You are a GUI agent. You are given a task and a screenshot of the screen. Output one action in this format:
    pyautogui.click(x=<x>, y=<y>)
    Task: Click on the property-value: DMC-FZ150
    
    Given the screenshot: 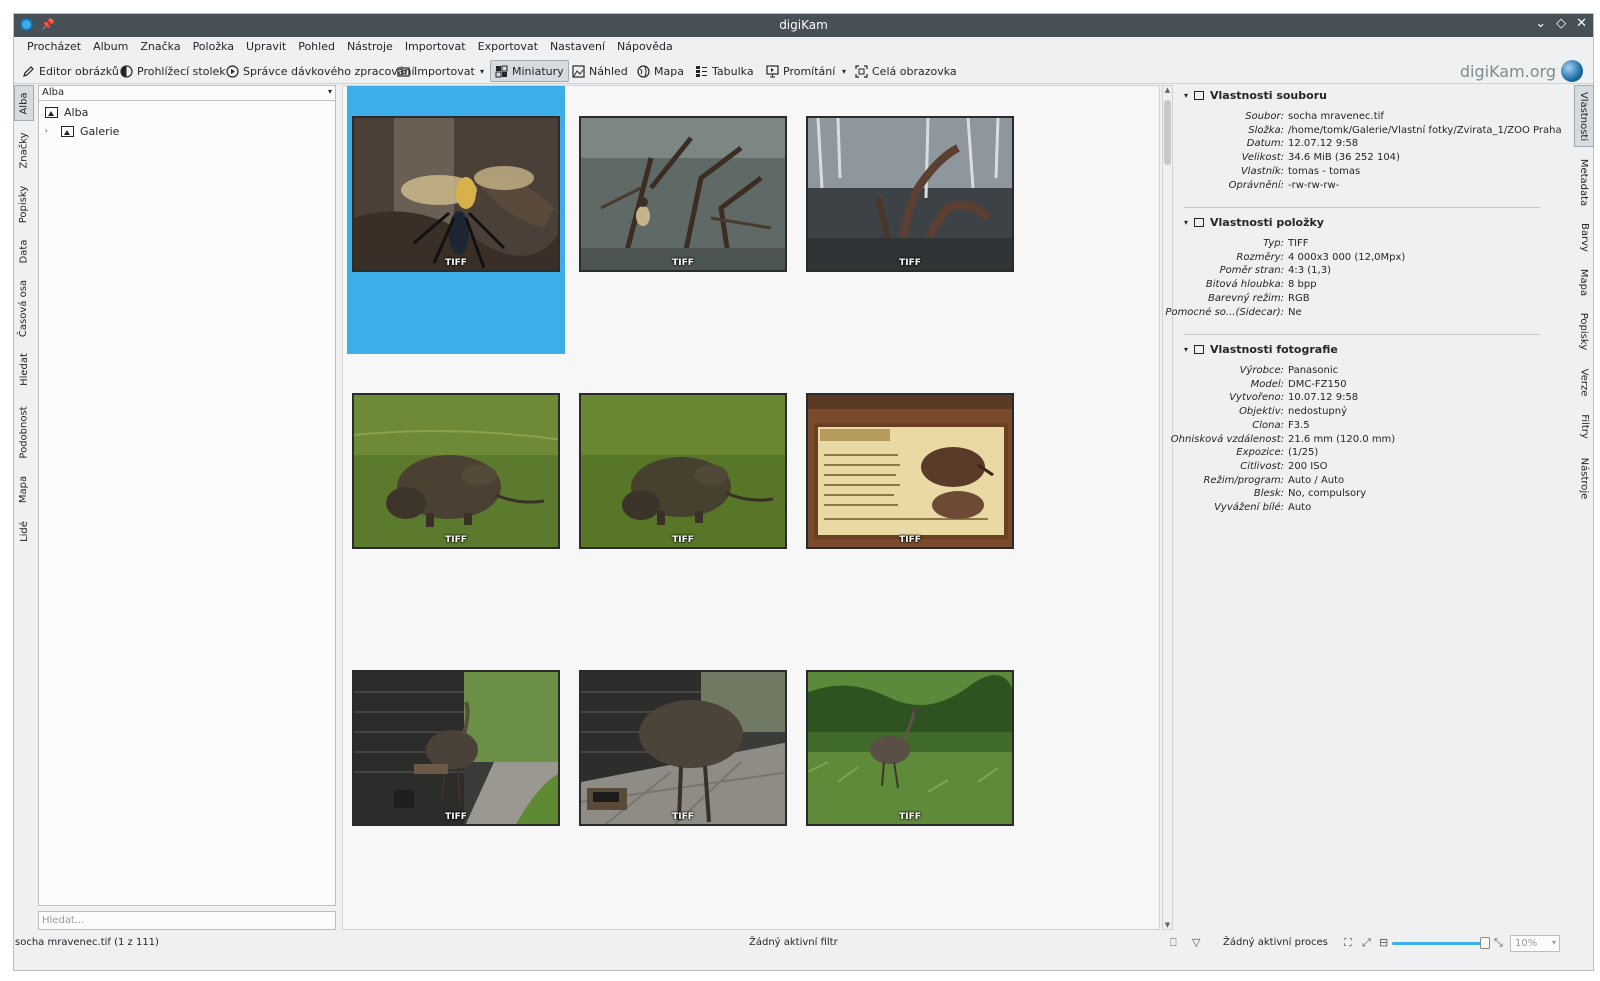 What is the action you would take?
    pyautogui.click(x=1317, y=384)
    